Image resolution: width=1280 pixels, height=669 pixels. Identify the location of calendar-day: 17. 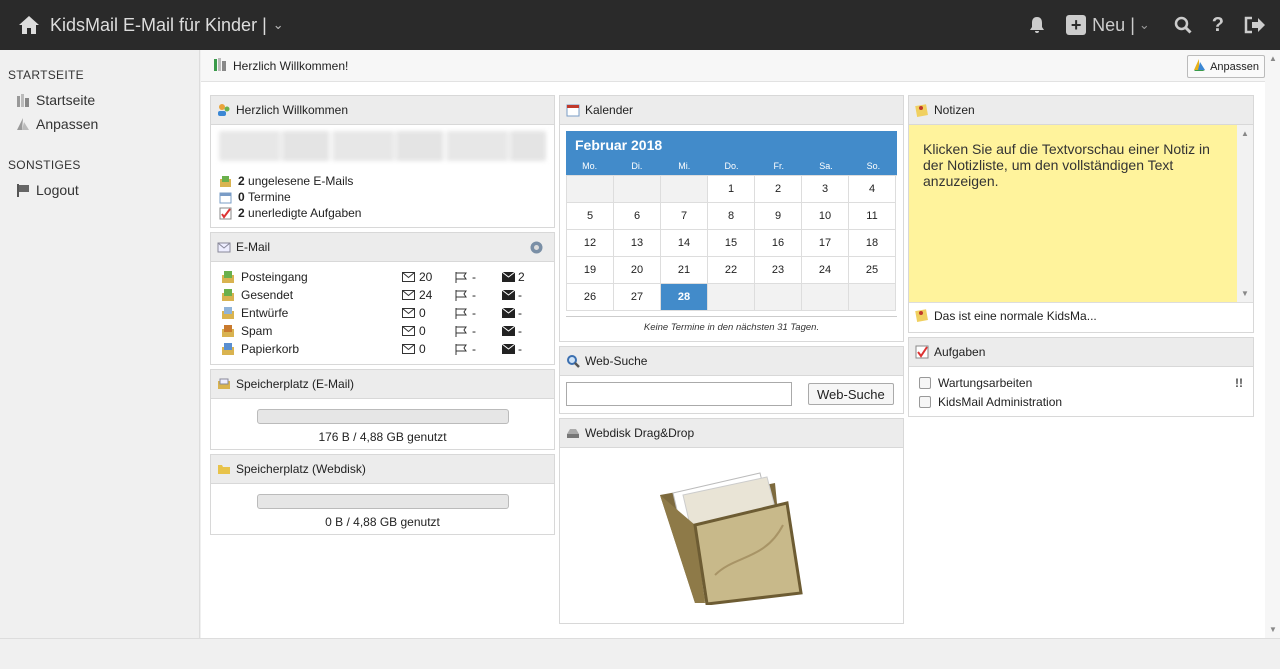
(825, 243).